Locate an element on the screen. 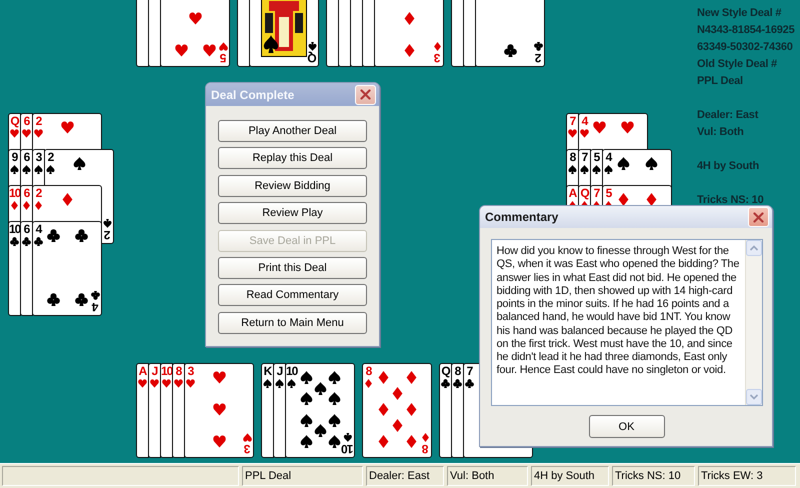 The image size is (800, 488). info-text: 63349-50302-74360 is located at coordinates (745, 47).